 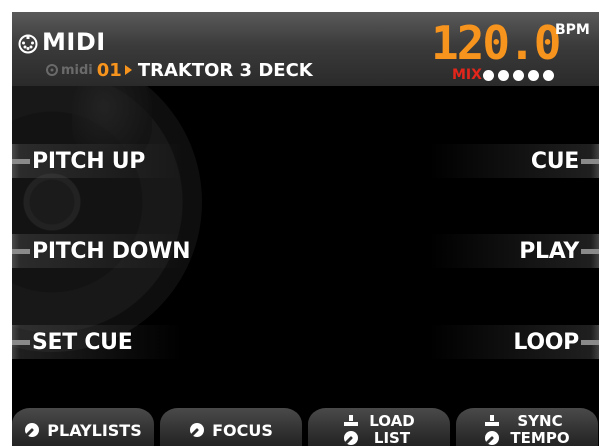 I want to click on softkey-play: PLAY, so click(x=484, y=251).